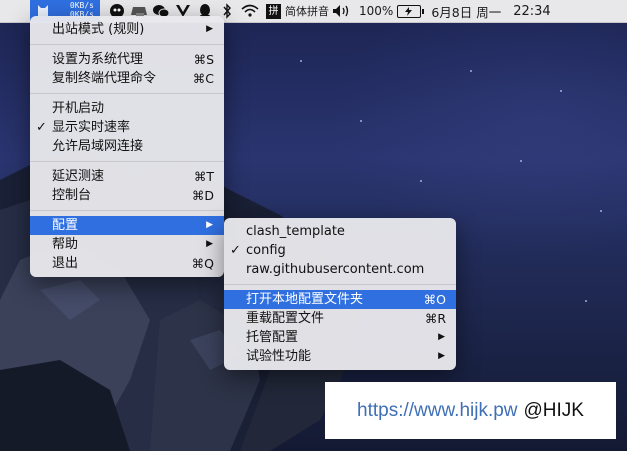 Image resolution: width=627 pixels, height=451 pixels. What do you see at coordinates (434, 299) in the screenshot?
I see `menu-shortcut: ⌘O` at bounding box center [434, 299].